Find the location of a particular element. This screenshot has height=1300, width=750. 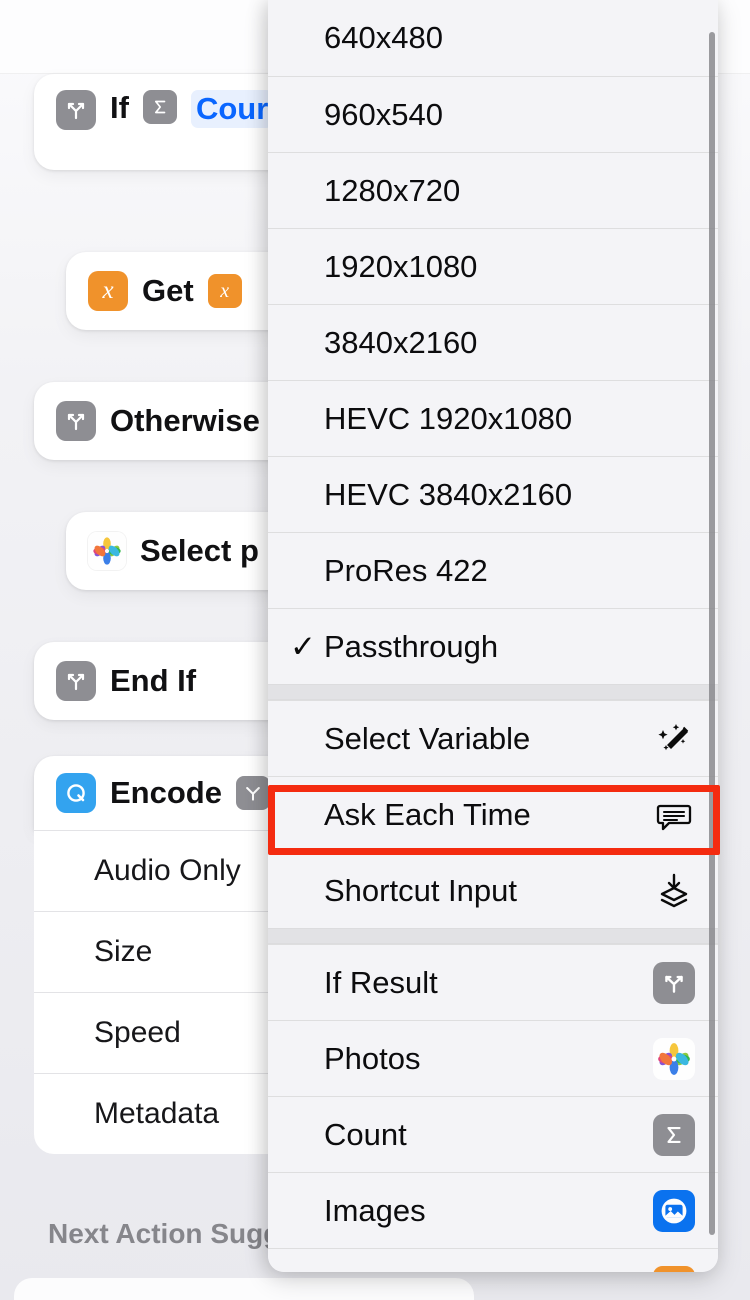

menu-item-label: HEVC 3840x2160 is located at coordinates (448, 494).